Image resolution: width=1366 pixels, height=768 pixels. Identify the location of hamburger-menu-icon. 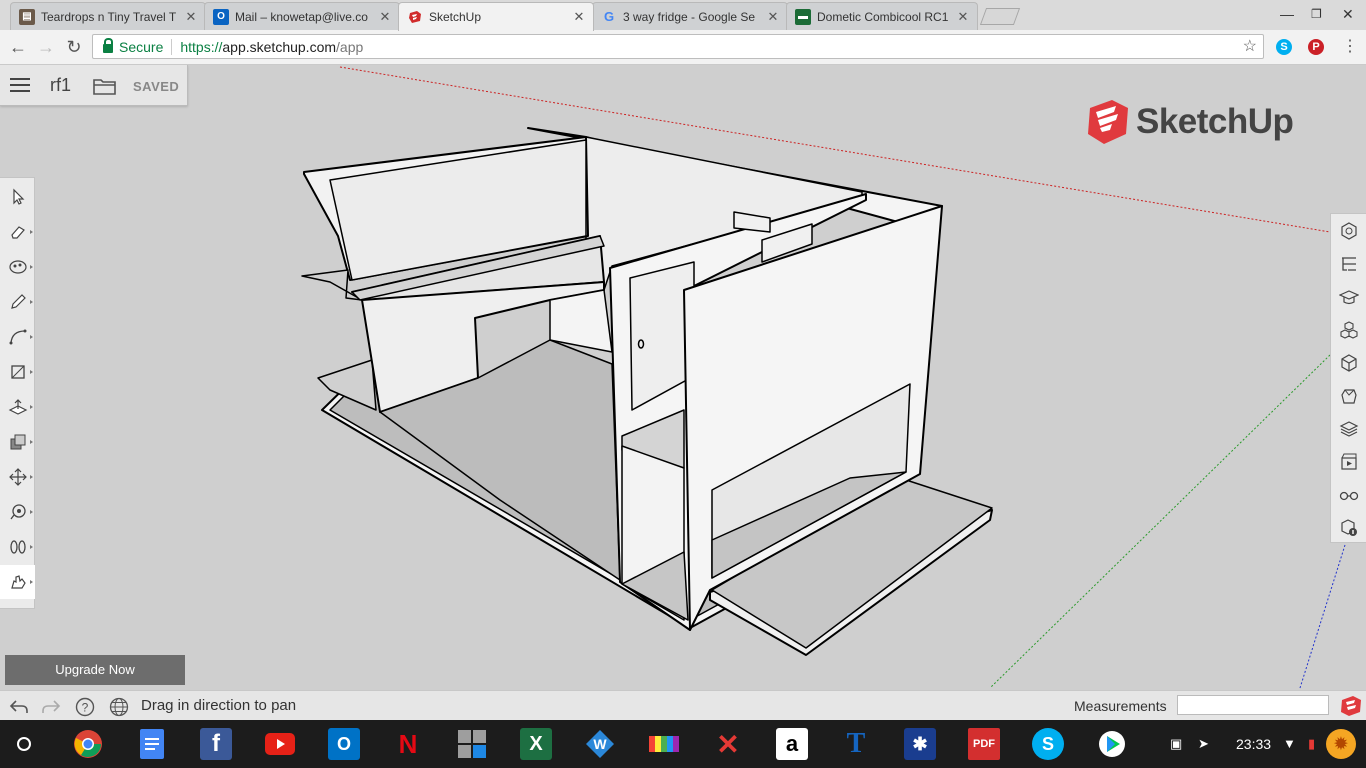
(20, 85).